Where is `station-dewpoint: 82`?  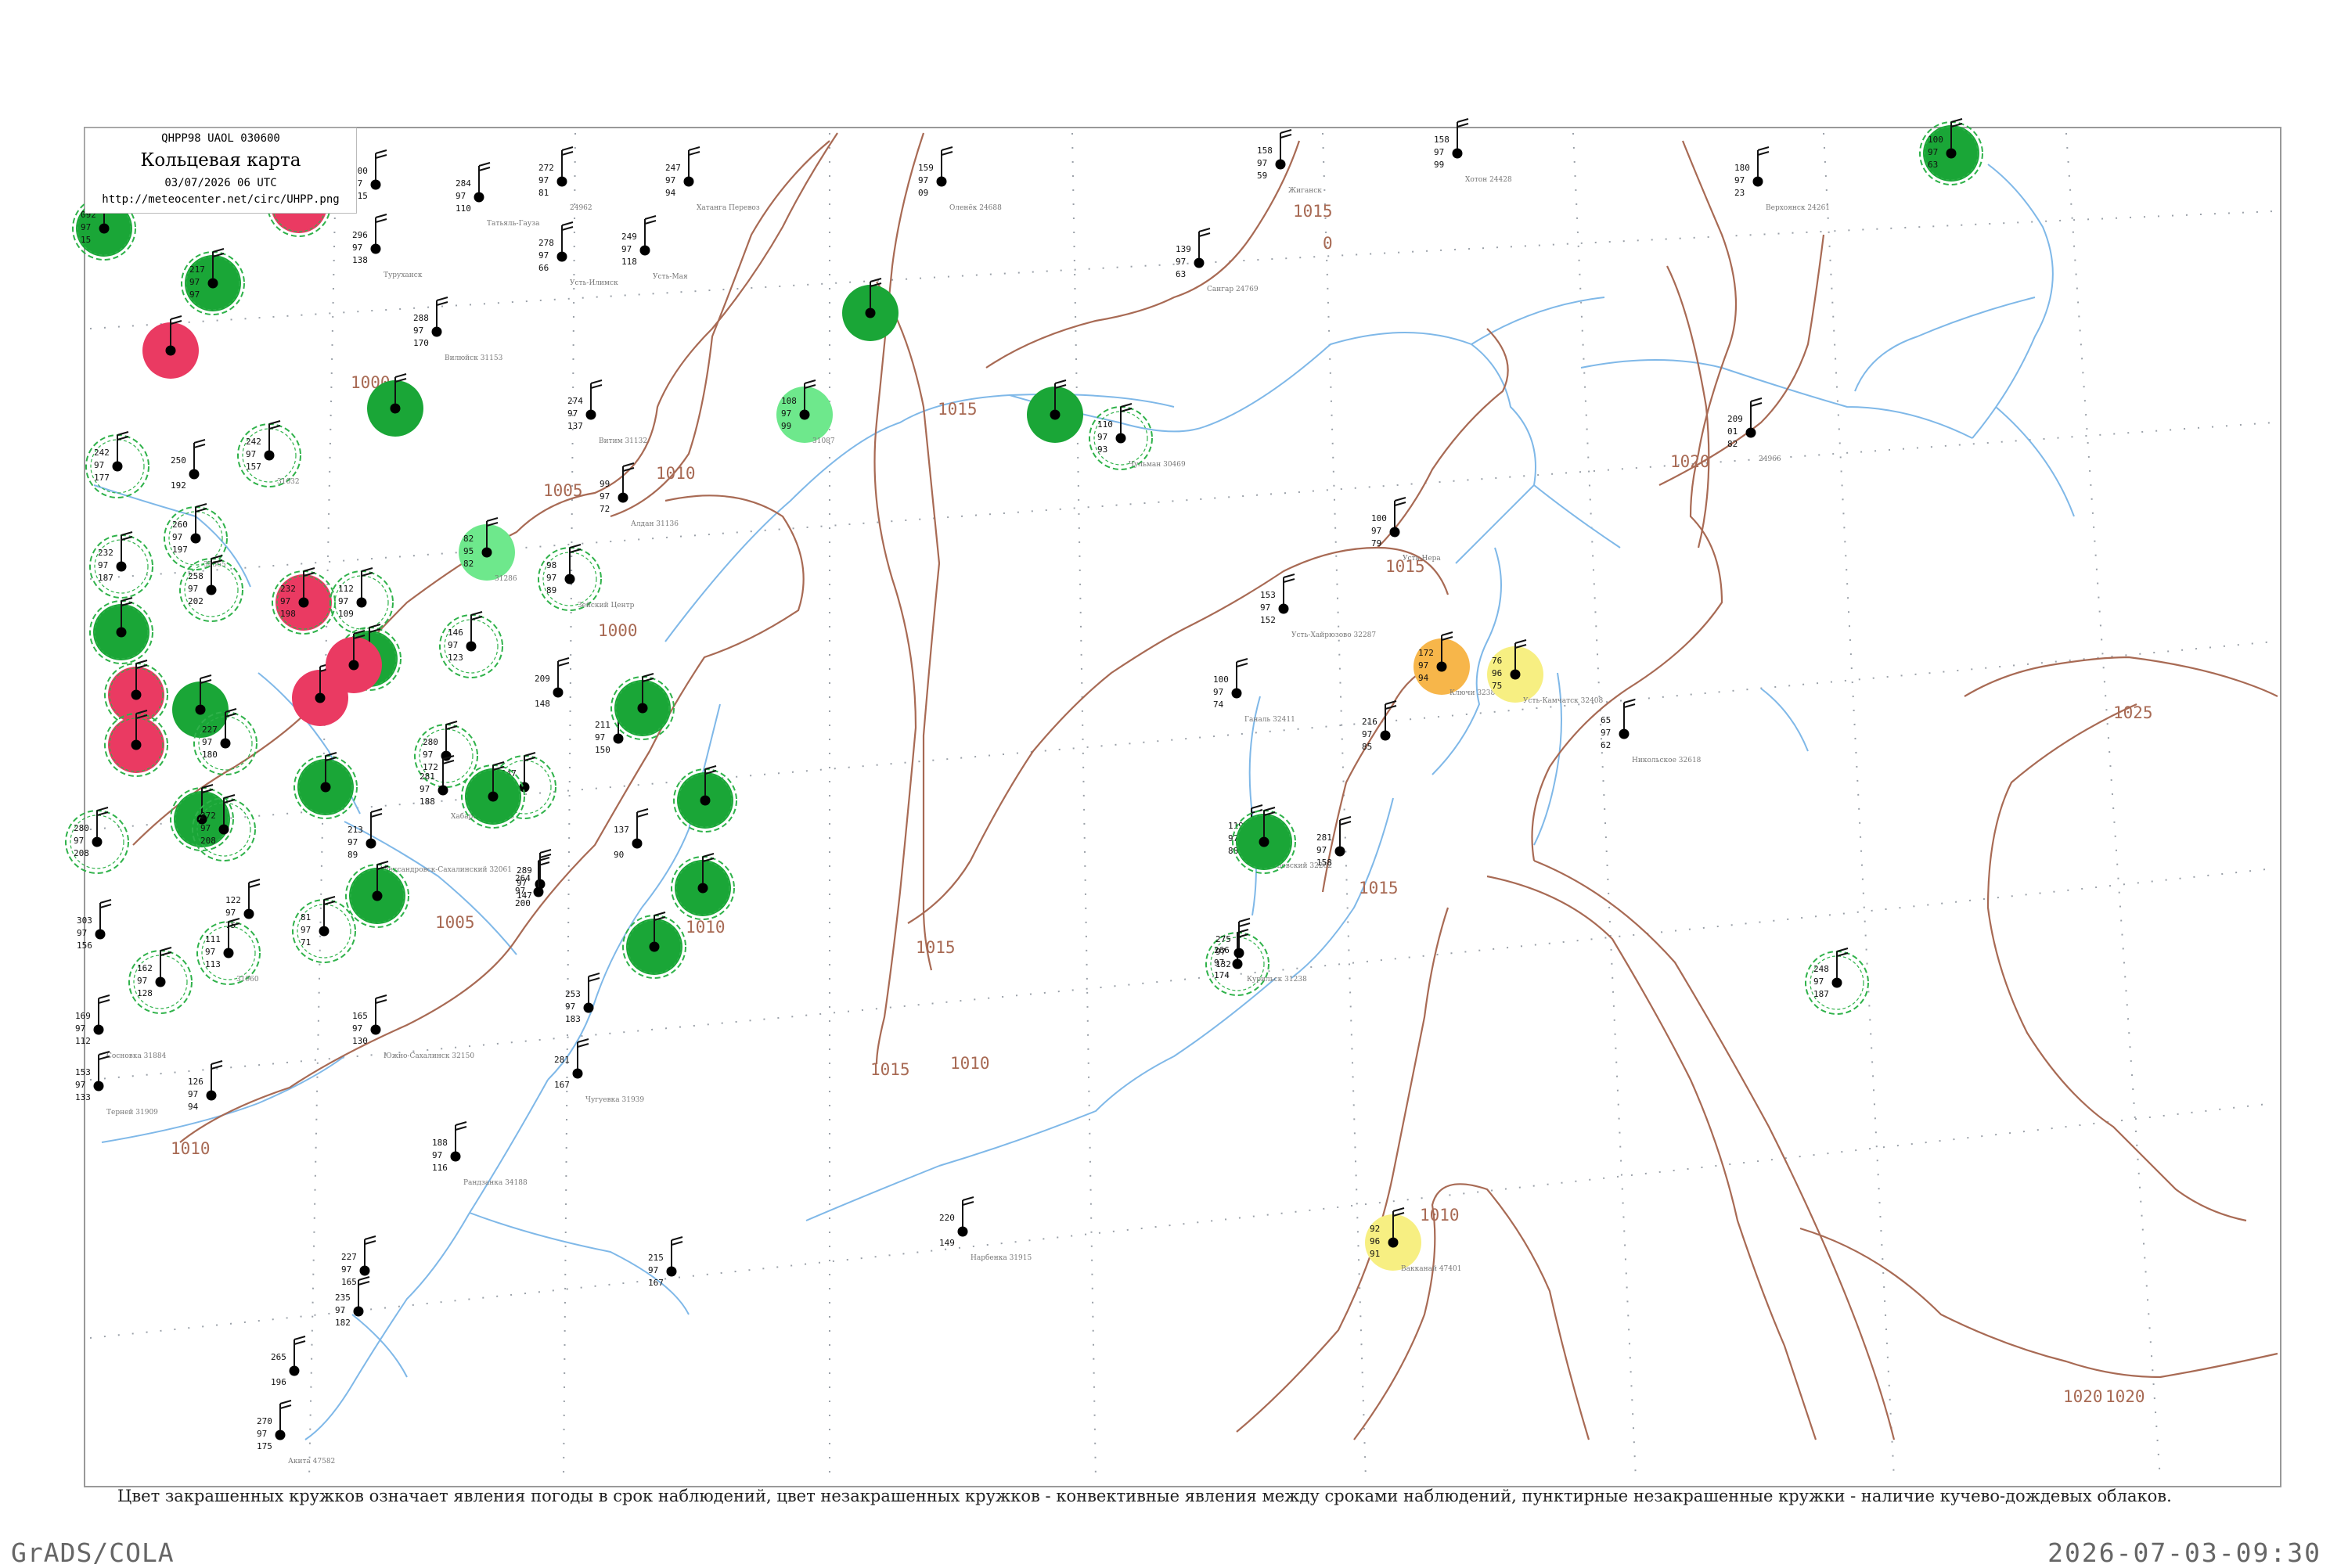 station-dewpoint: 82 is located at coordinates (1732, 444).